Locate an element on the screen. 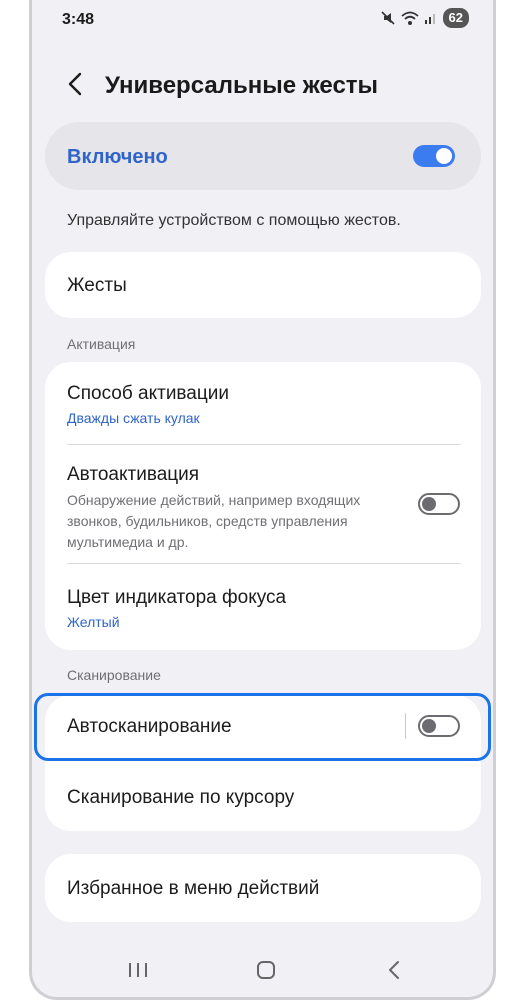 Image resolution: width=525 pixels, height=1000 pixels. activation-method-item: Способ активации Дважды сжать кулак is located at coordinates (263, 403).